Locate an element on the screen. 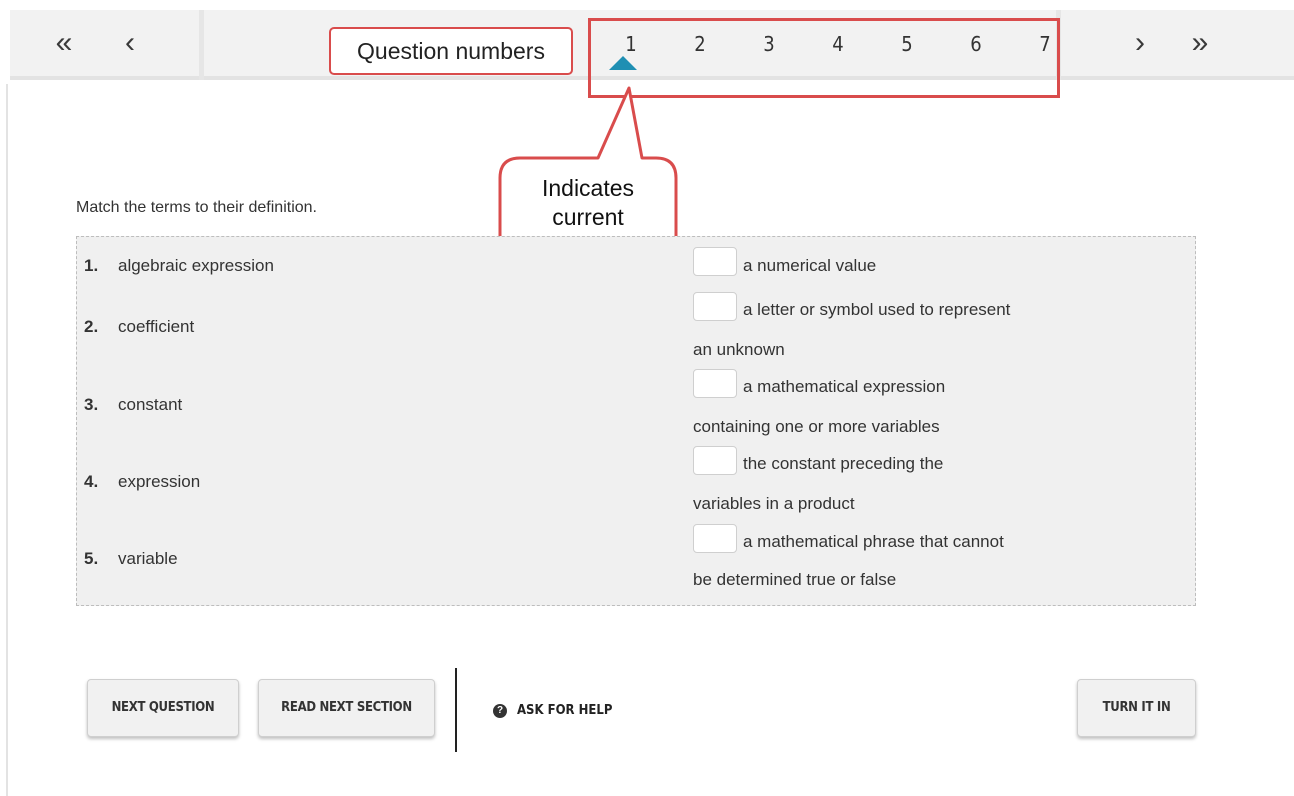 The width and height of the screenshot is (1294, 796). callout-line-1: Indicates is located at coordinates (588, 188).